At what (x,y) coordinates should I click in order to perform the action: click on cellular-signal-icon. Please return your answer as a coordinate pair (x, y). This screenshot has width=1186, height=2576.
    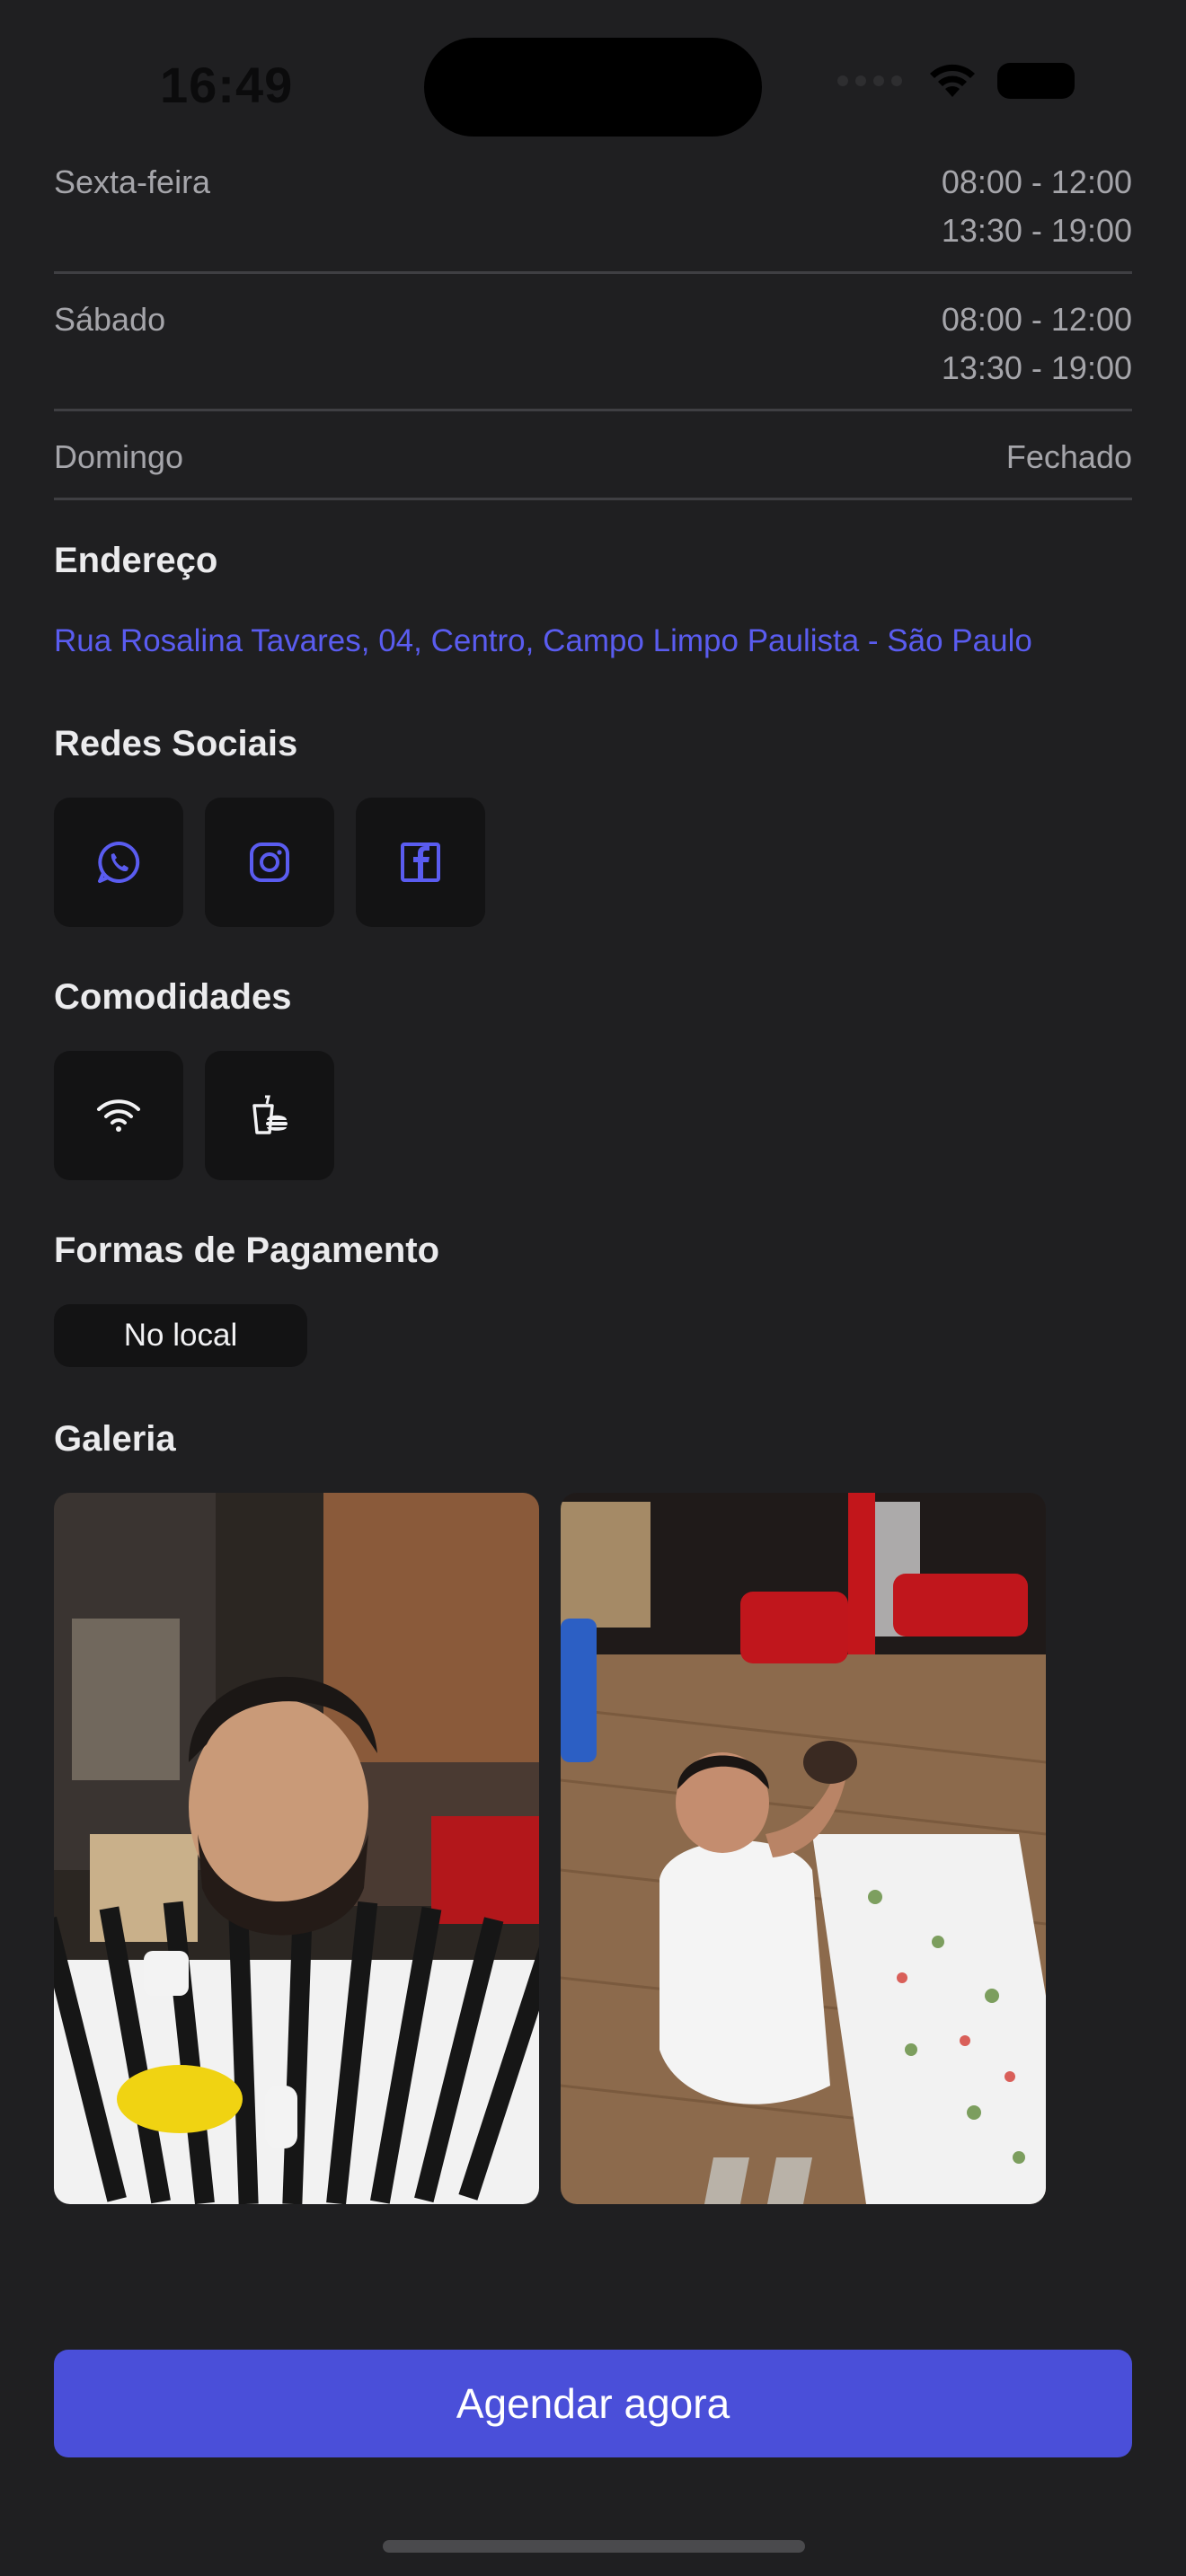
    Looking at the image, I should click on (869, 80).